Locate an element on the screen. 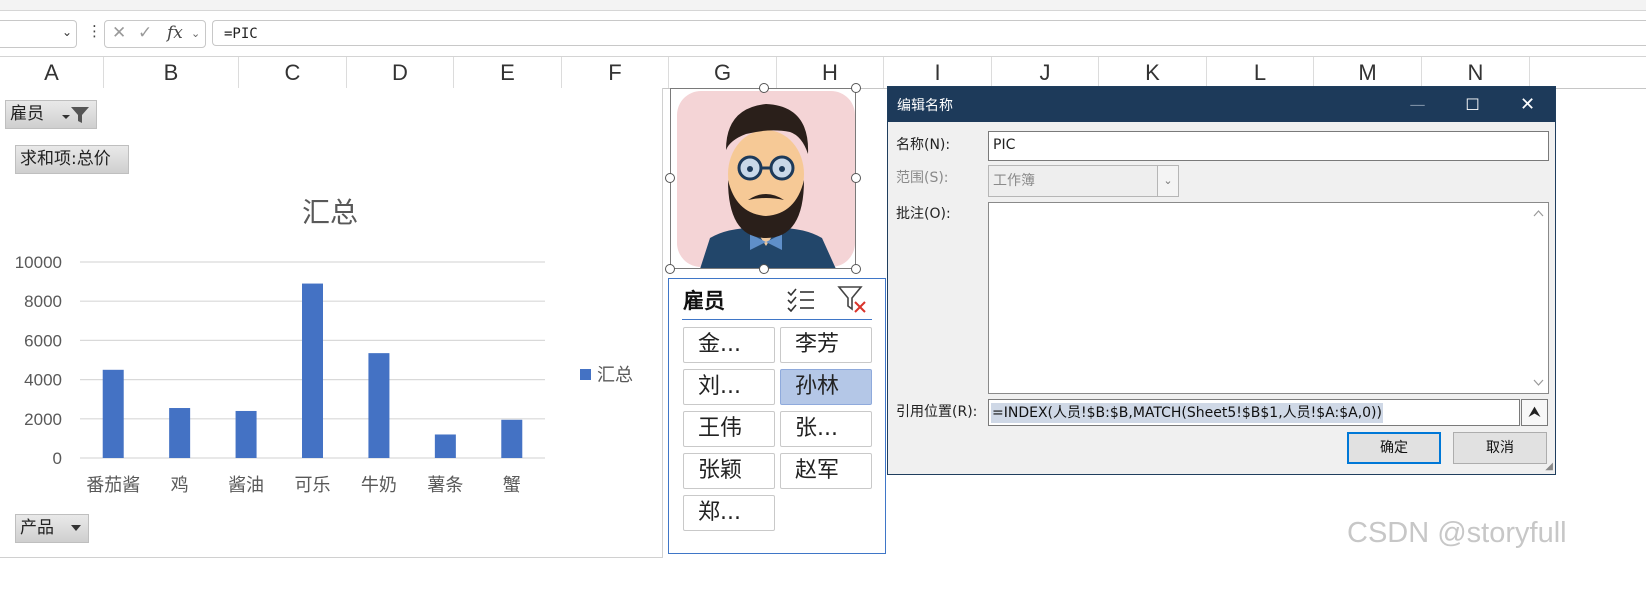 The height and width of the screenshot is (590, 1646). legend-swatch is located at coordinates (585, 374).